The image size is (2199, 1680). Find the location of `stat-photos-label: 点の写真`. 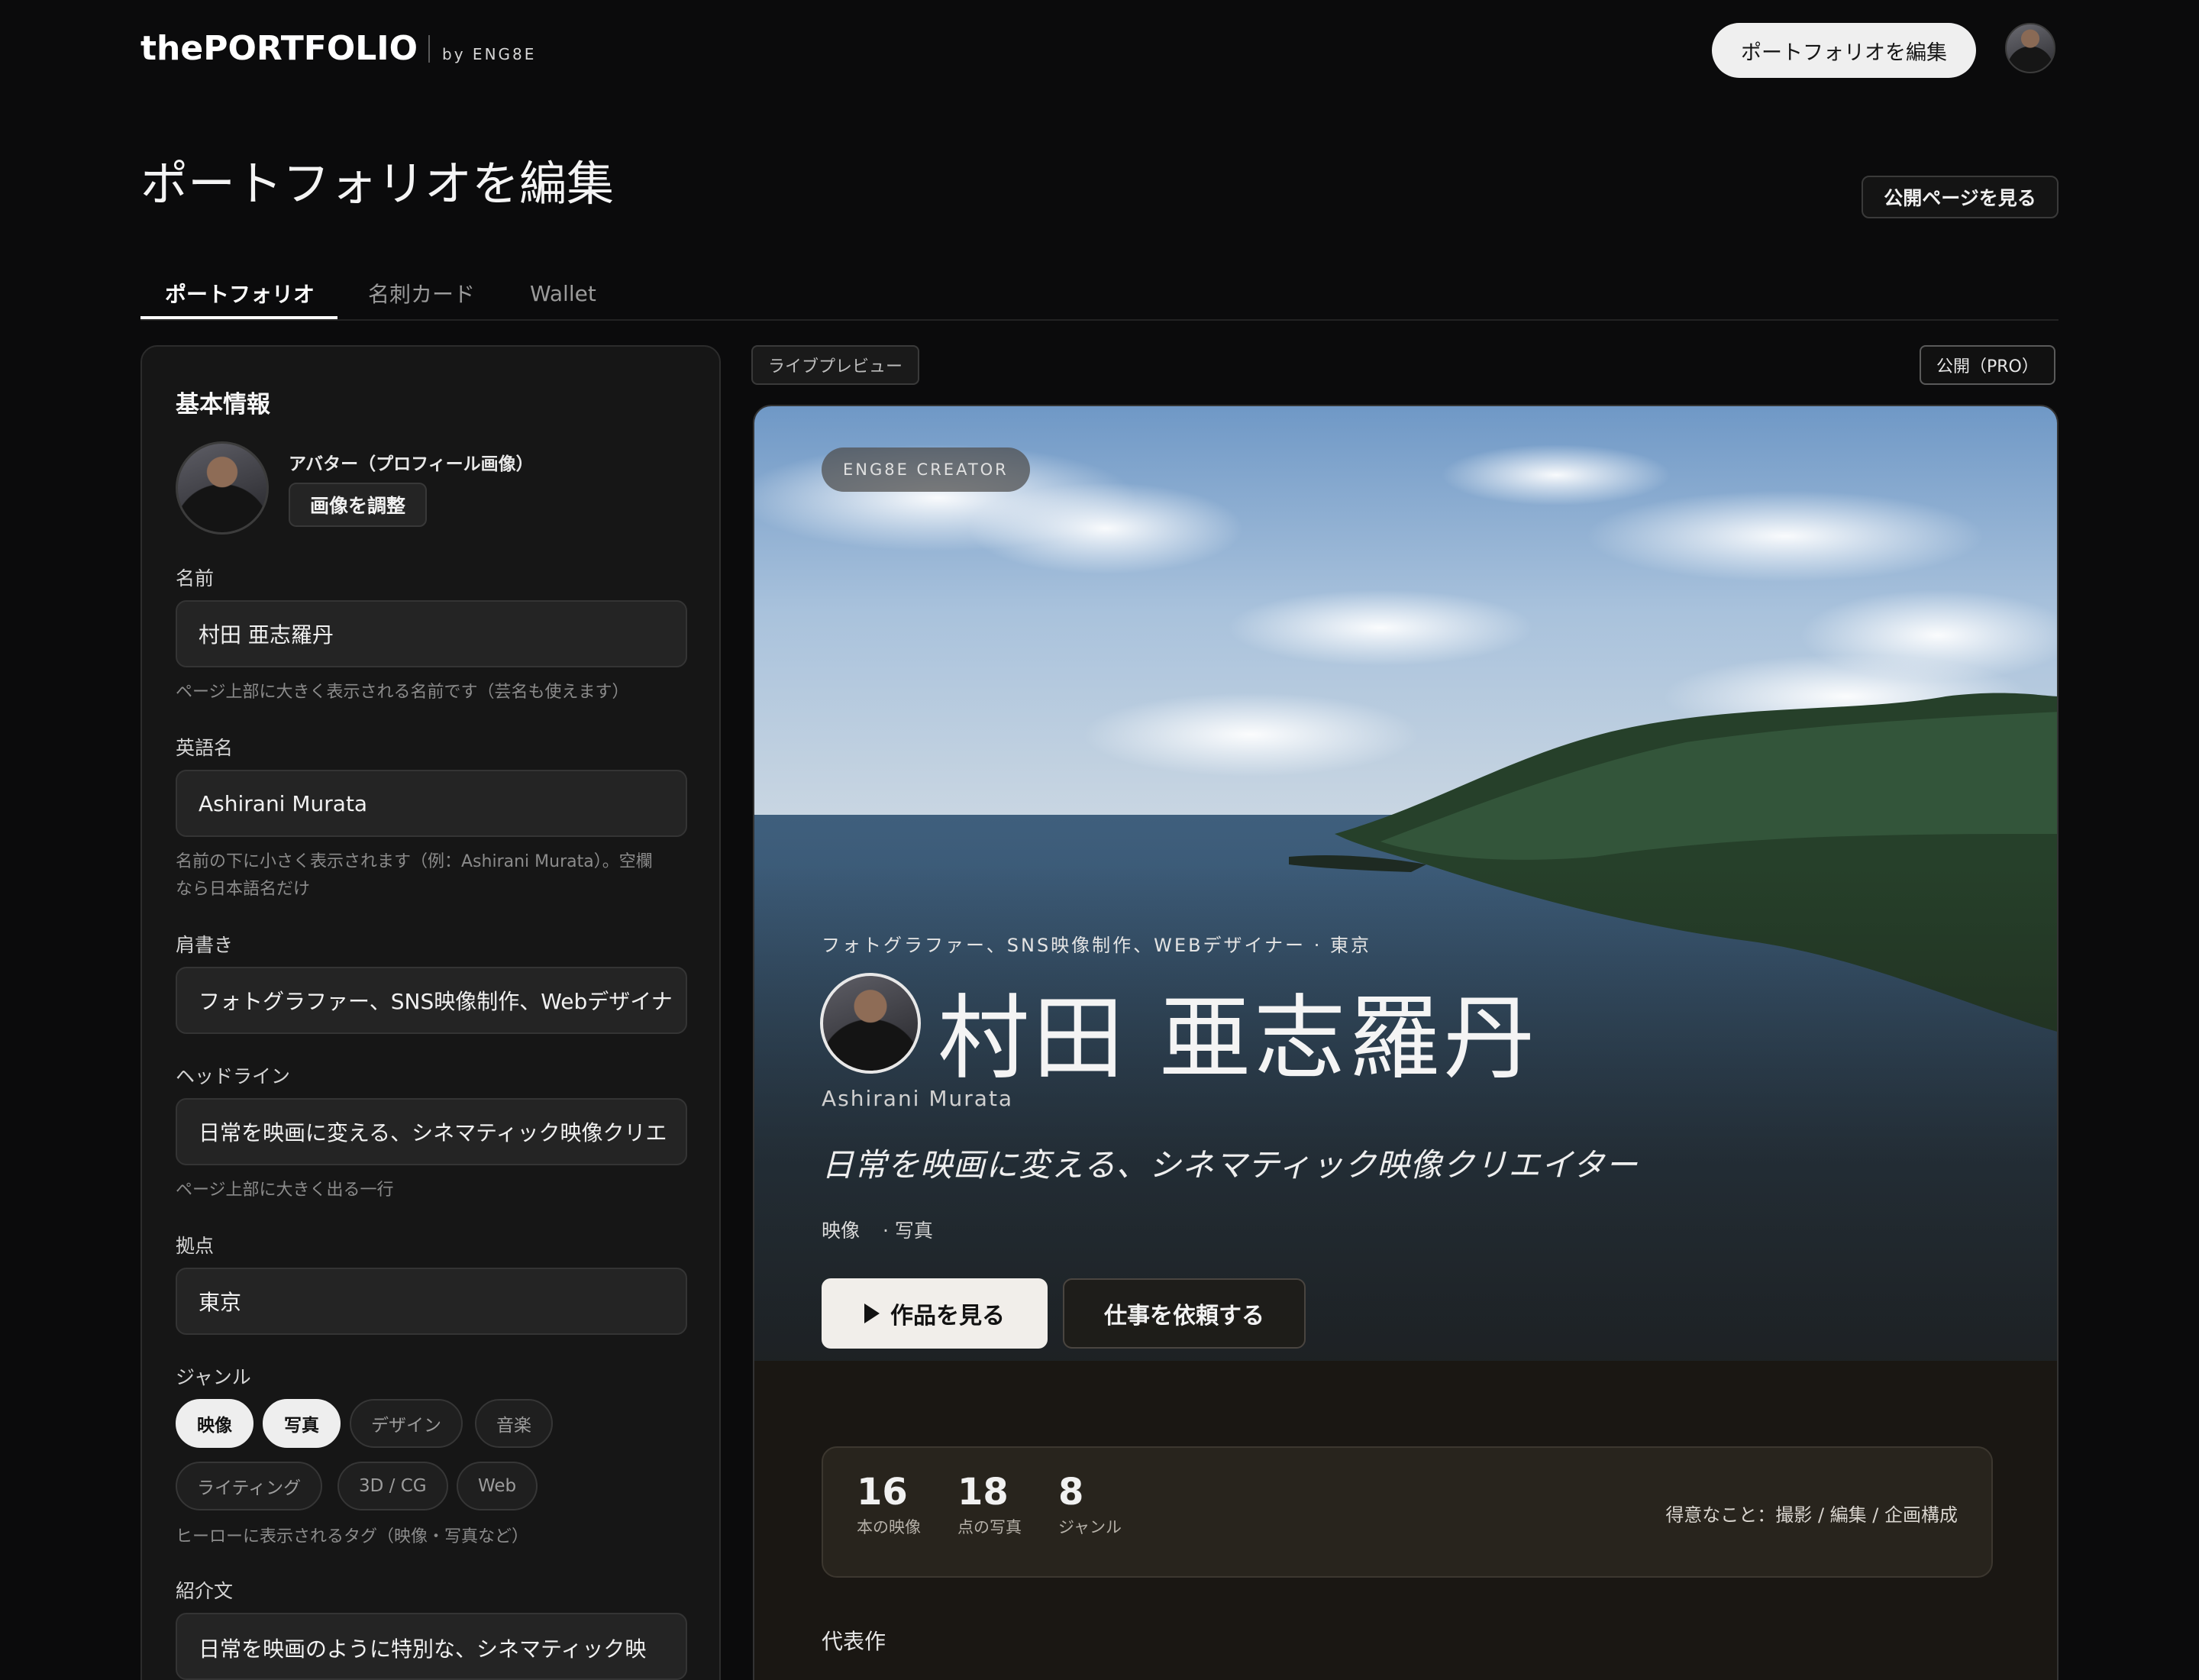

stat-photos-label: 点の写真 is located at coordinates (990, 1527).